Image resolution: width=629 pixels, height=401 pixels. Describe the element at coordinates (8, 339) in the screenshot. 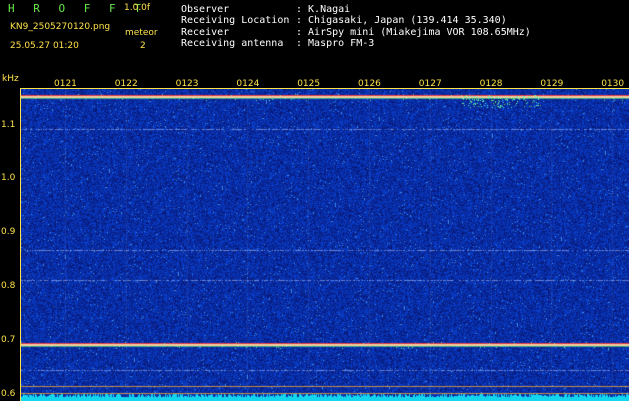

I see `y-tick-label: 0.7` at that location.